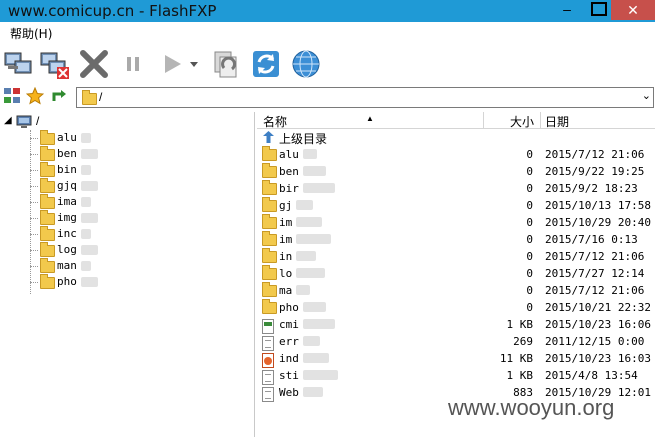 This screenshot has height=437, width=655. I want to click on tree-folder-label: gjq, so click(67, 185).